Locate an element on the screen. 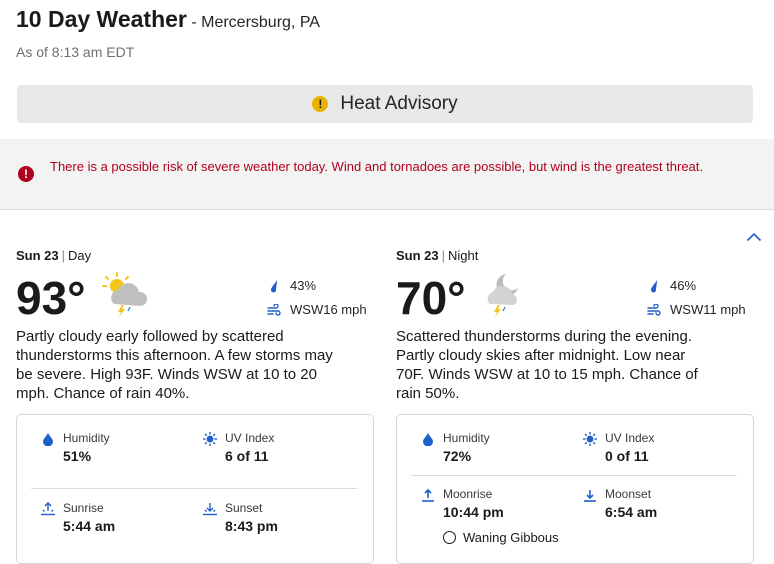 The width and height of the screenshot is (774, 564). night-card-divider is located at coordinates (574, 475).